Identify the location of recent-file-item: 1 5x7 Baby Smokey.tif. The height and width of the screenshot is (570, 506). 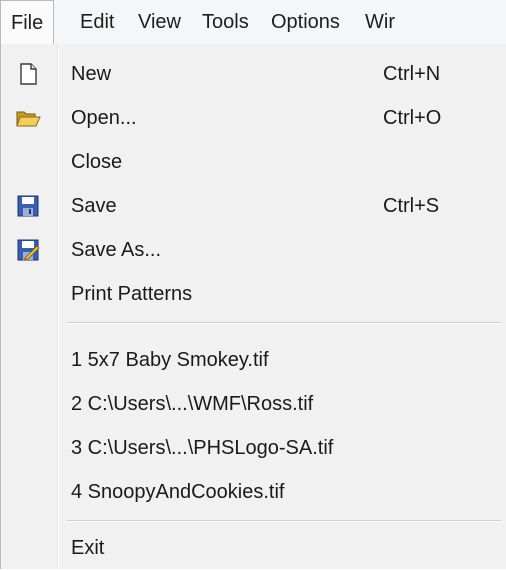
(253, 360).